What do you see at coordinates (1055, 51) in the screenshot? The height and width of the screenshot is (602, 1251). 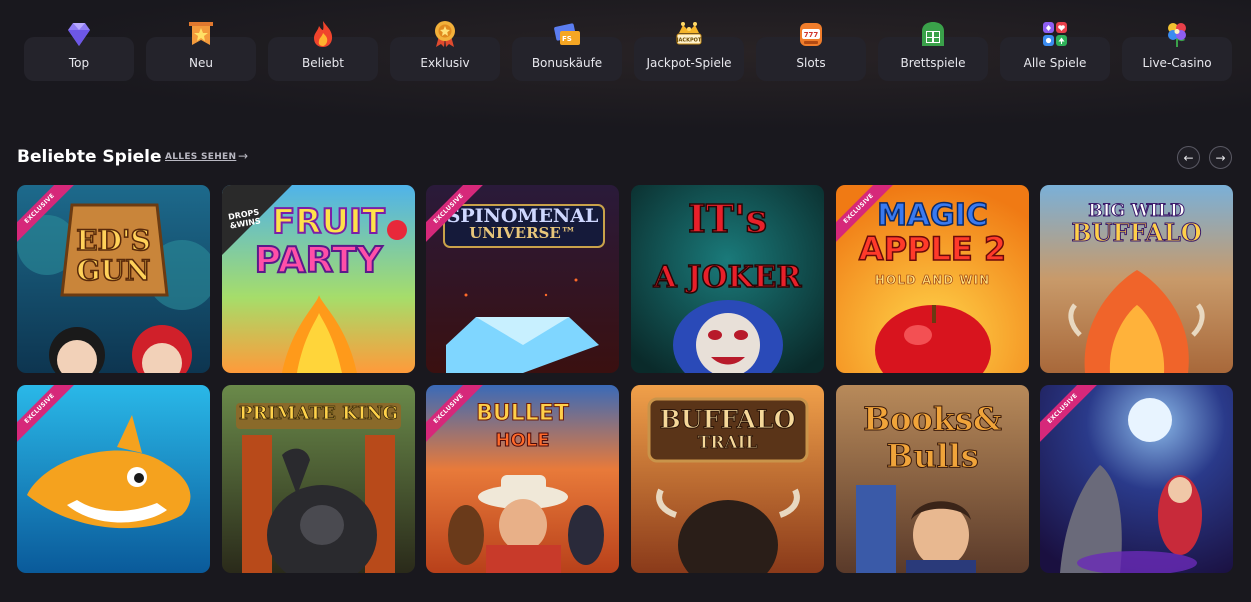 I see `category-all-games: Alle Spiele` at bounding box center [1055, 51].